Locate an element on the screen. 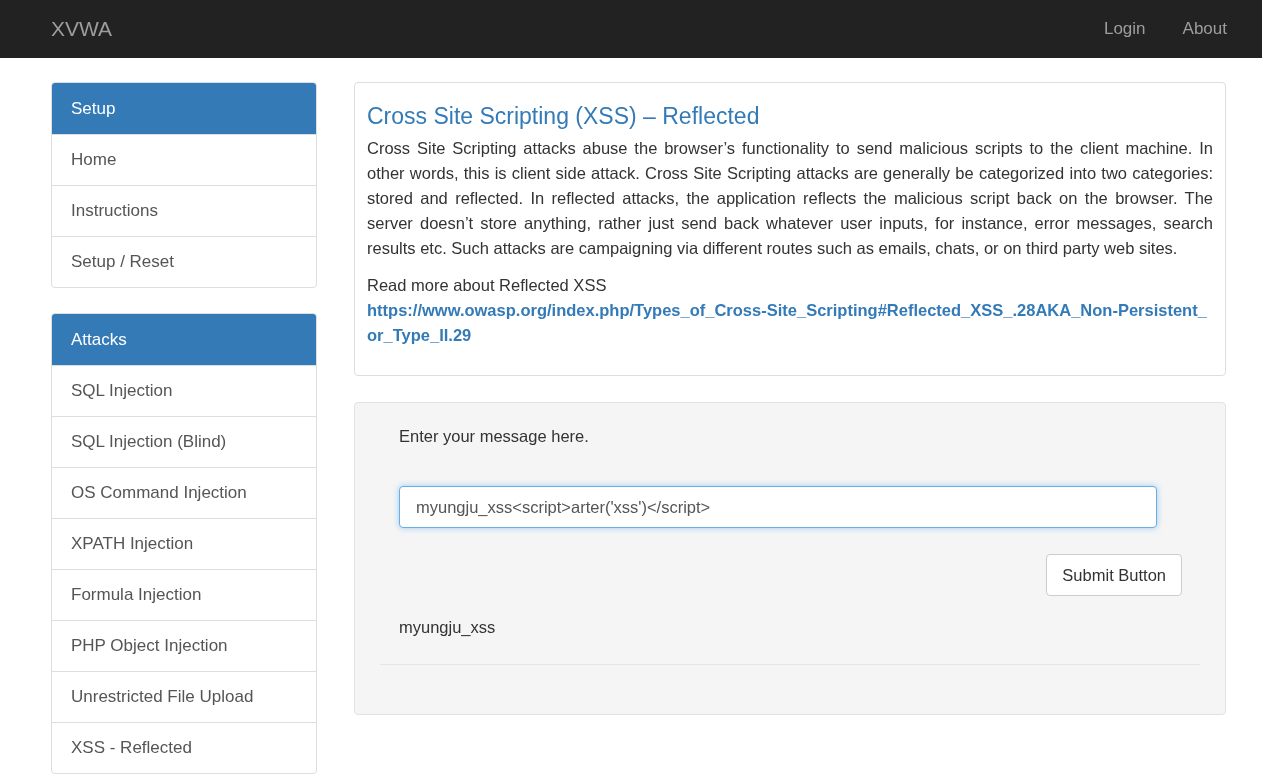 This screenshot has height=774, width=1262. sidebar-item: OS Command Injection is located at coordinates (184, 492).